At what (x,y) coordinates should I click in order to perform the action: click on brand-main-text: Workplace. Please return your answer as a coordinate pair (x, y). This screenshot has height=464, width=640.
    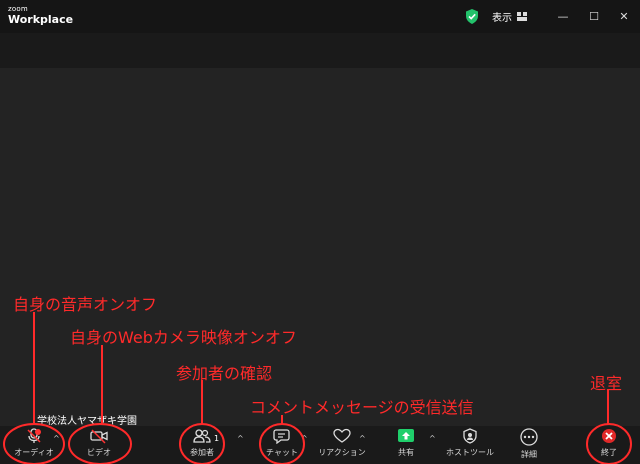
    Looking at the image, I should click on (41, 19).